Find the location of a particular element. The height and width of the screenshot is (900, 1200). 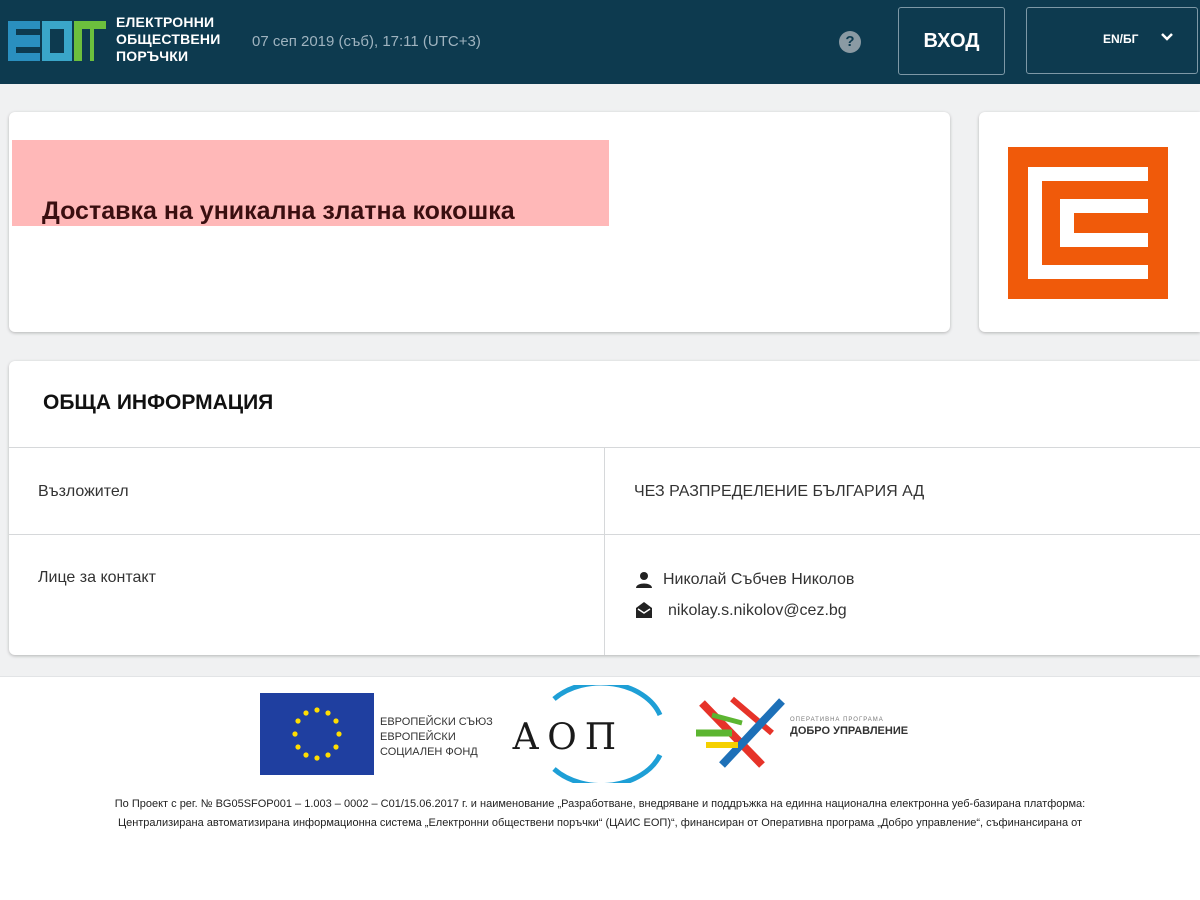

contracting-authority-label: Възложител is located at coordinates (83, 491).